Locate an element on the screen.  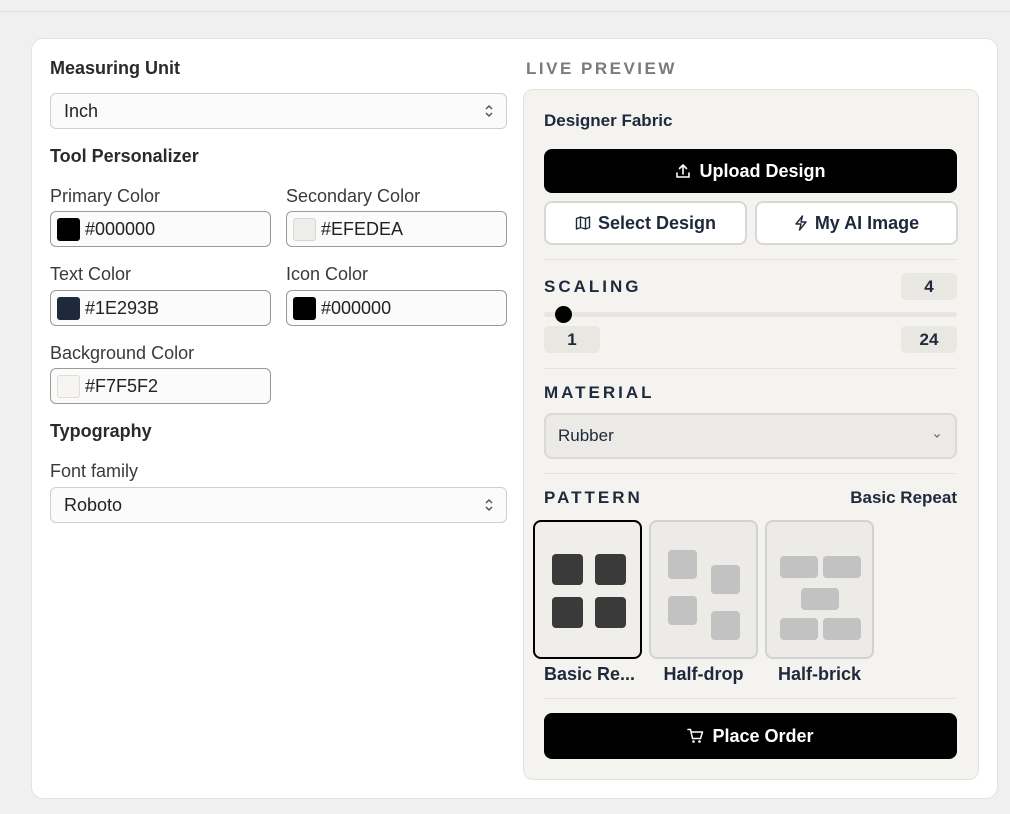
pattern-selected-name: Basic Repeat is located at coordinates (903, 497).